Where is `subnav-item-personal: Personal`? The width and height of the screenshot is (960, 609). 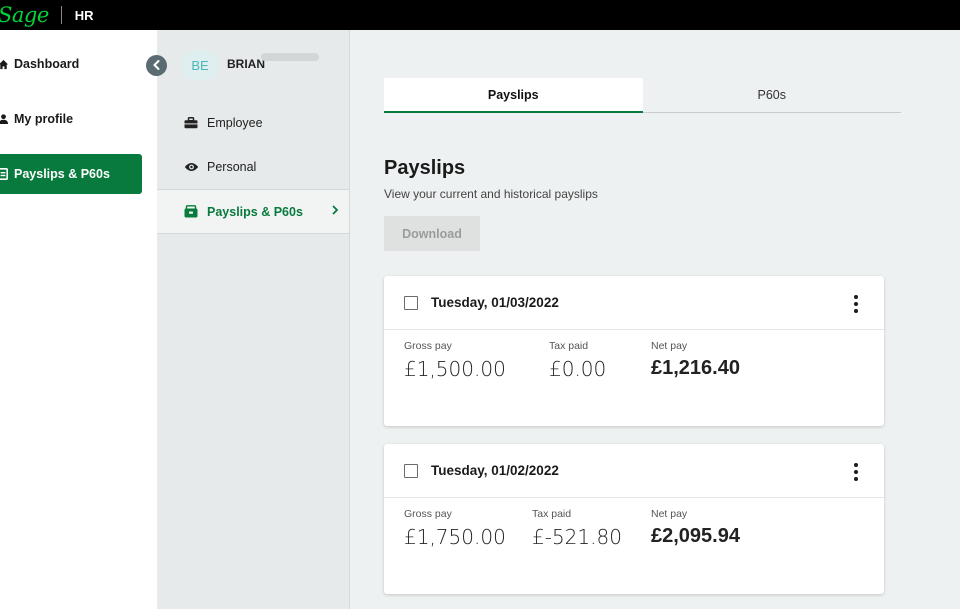
subnav-item-personal: Personal is located at coordinates (253, 166).